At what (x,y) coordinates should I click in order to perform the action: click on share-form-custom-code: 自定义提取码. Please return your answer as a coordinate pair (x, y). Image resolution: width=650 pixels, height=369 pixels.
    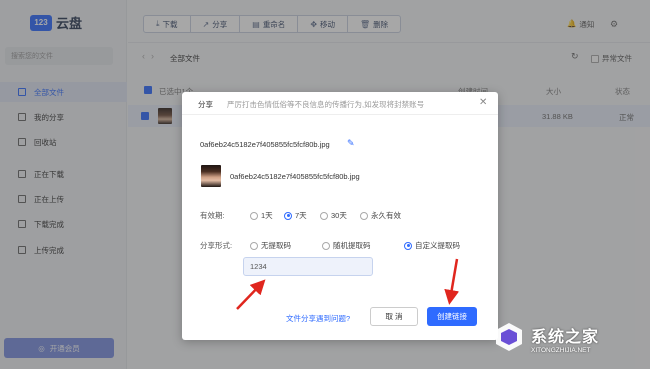
    Looking at the image, I should click on (432, 245).